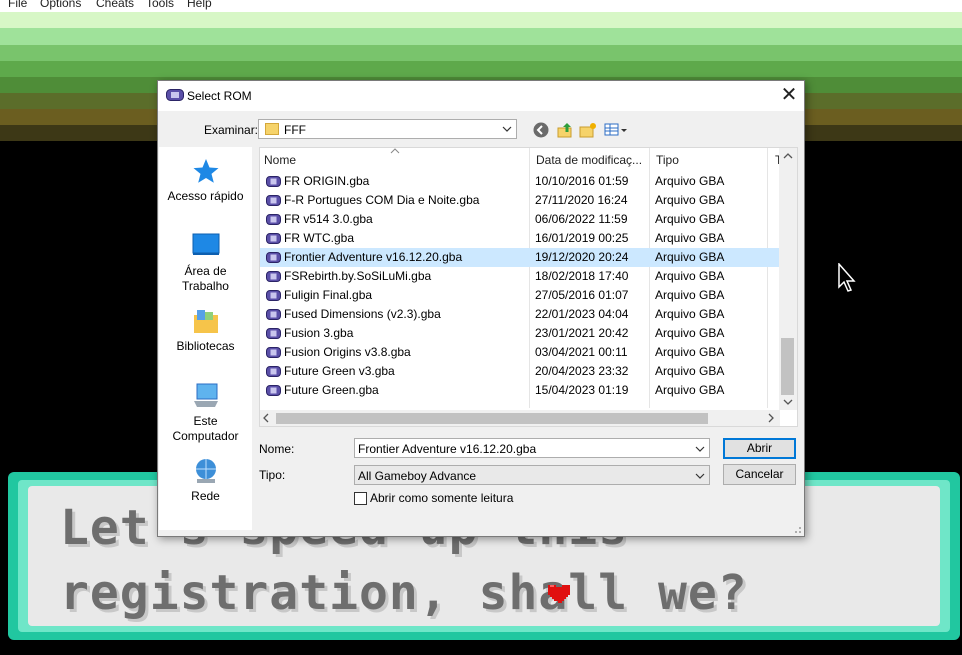  What do you see at coordinates (160, 5) in the screenshot?
I see `menu-tools: Tools` at bounding box center [160, 5].